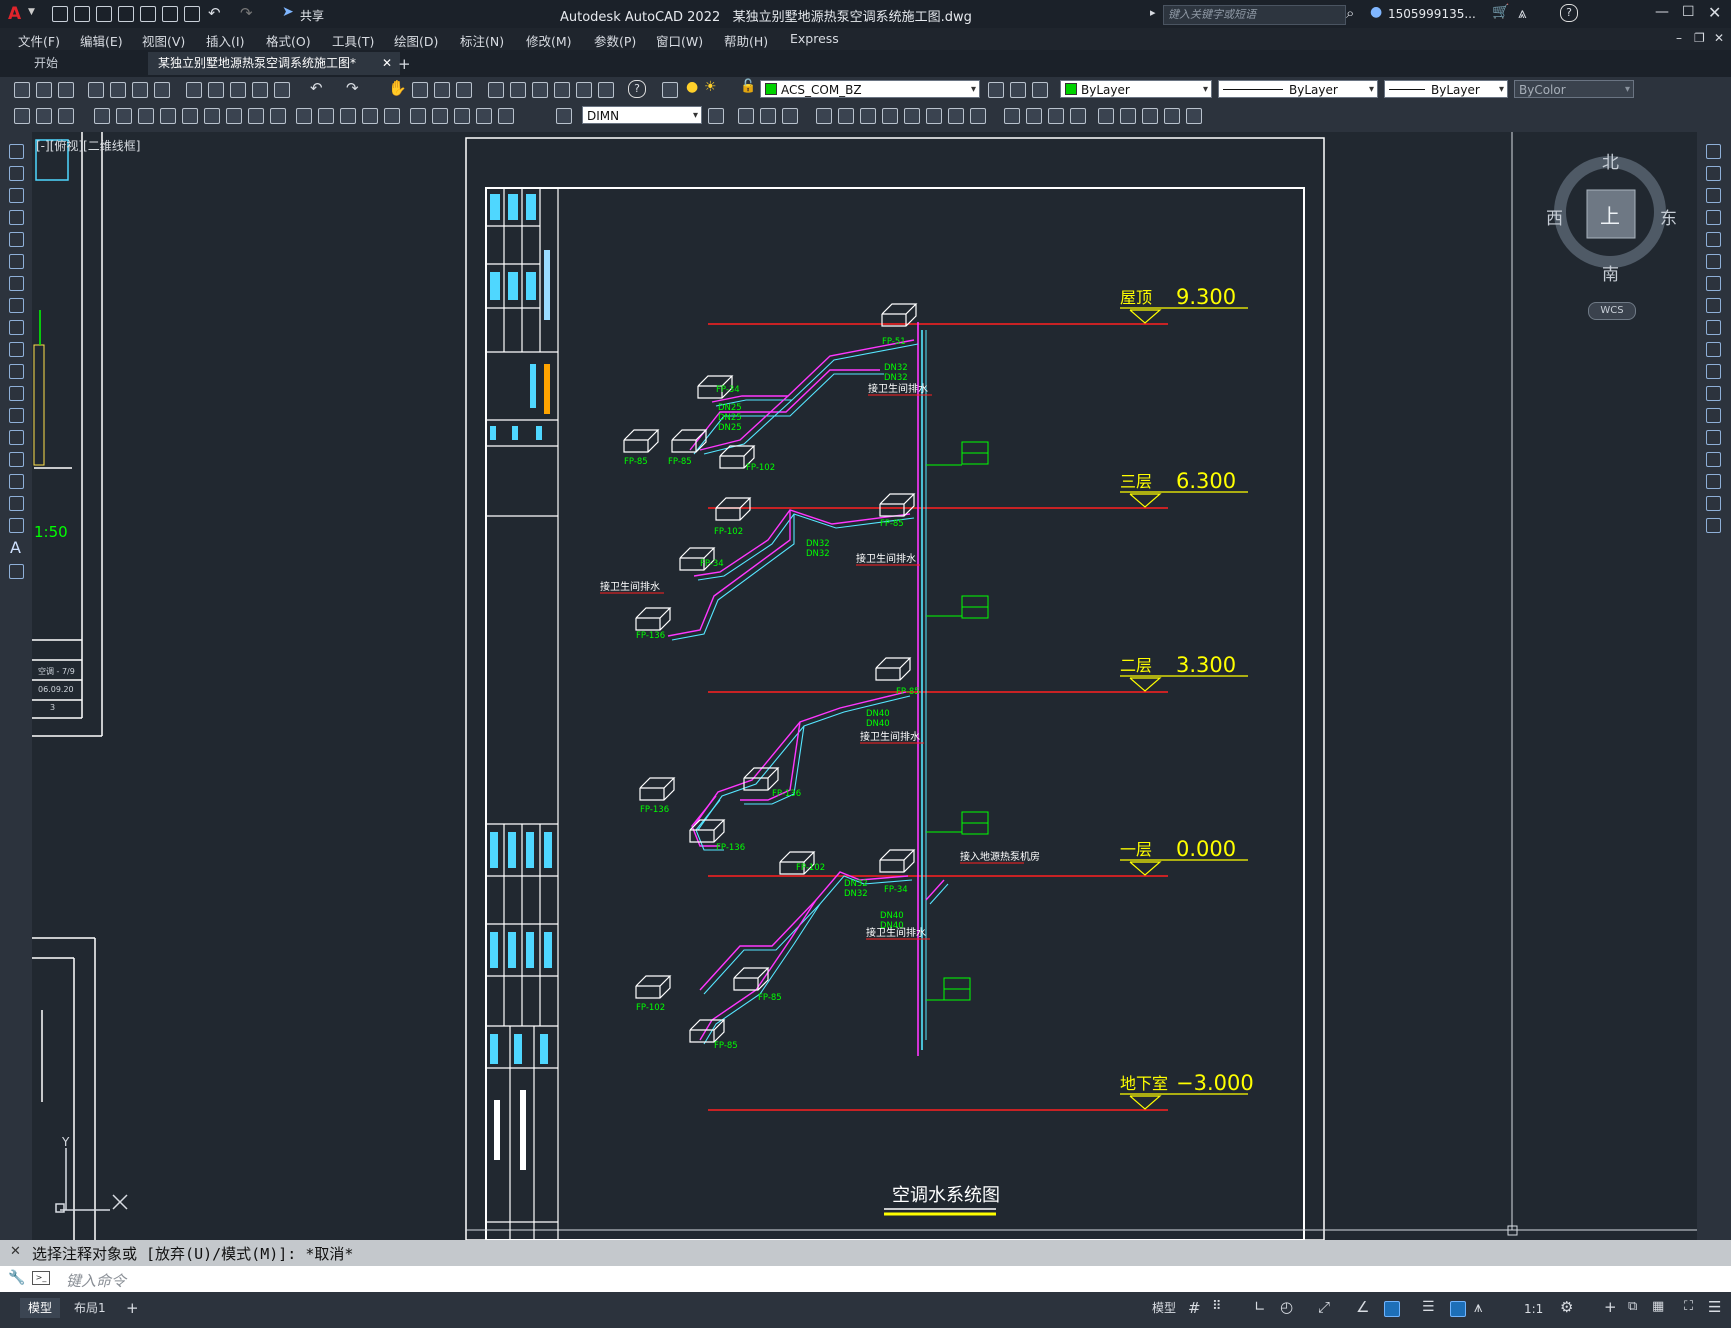 This screenshot has width=1731, height=1328. Describe the element at coordinates (540, 90) in the screenshot. I see `tool-palettes-icon` at that location.